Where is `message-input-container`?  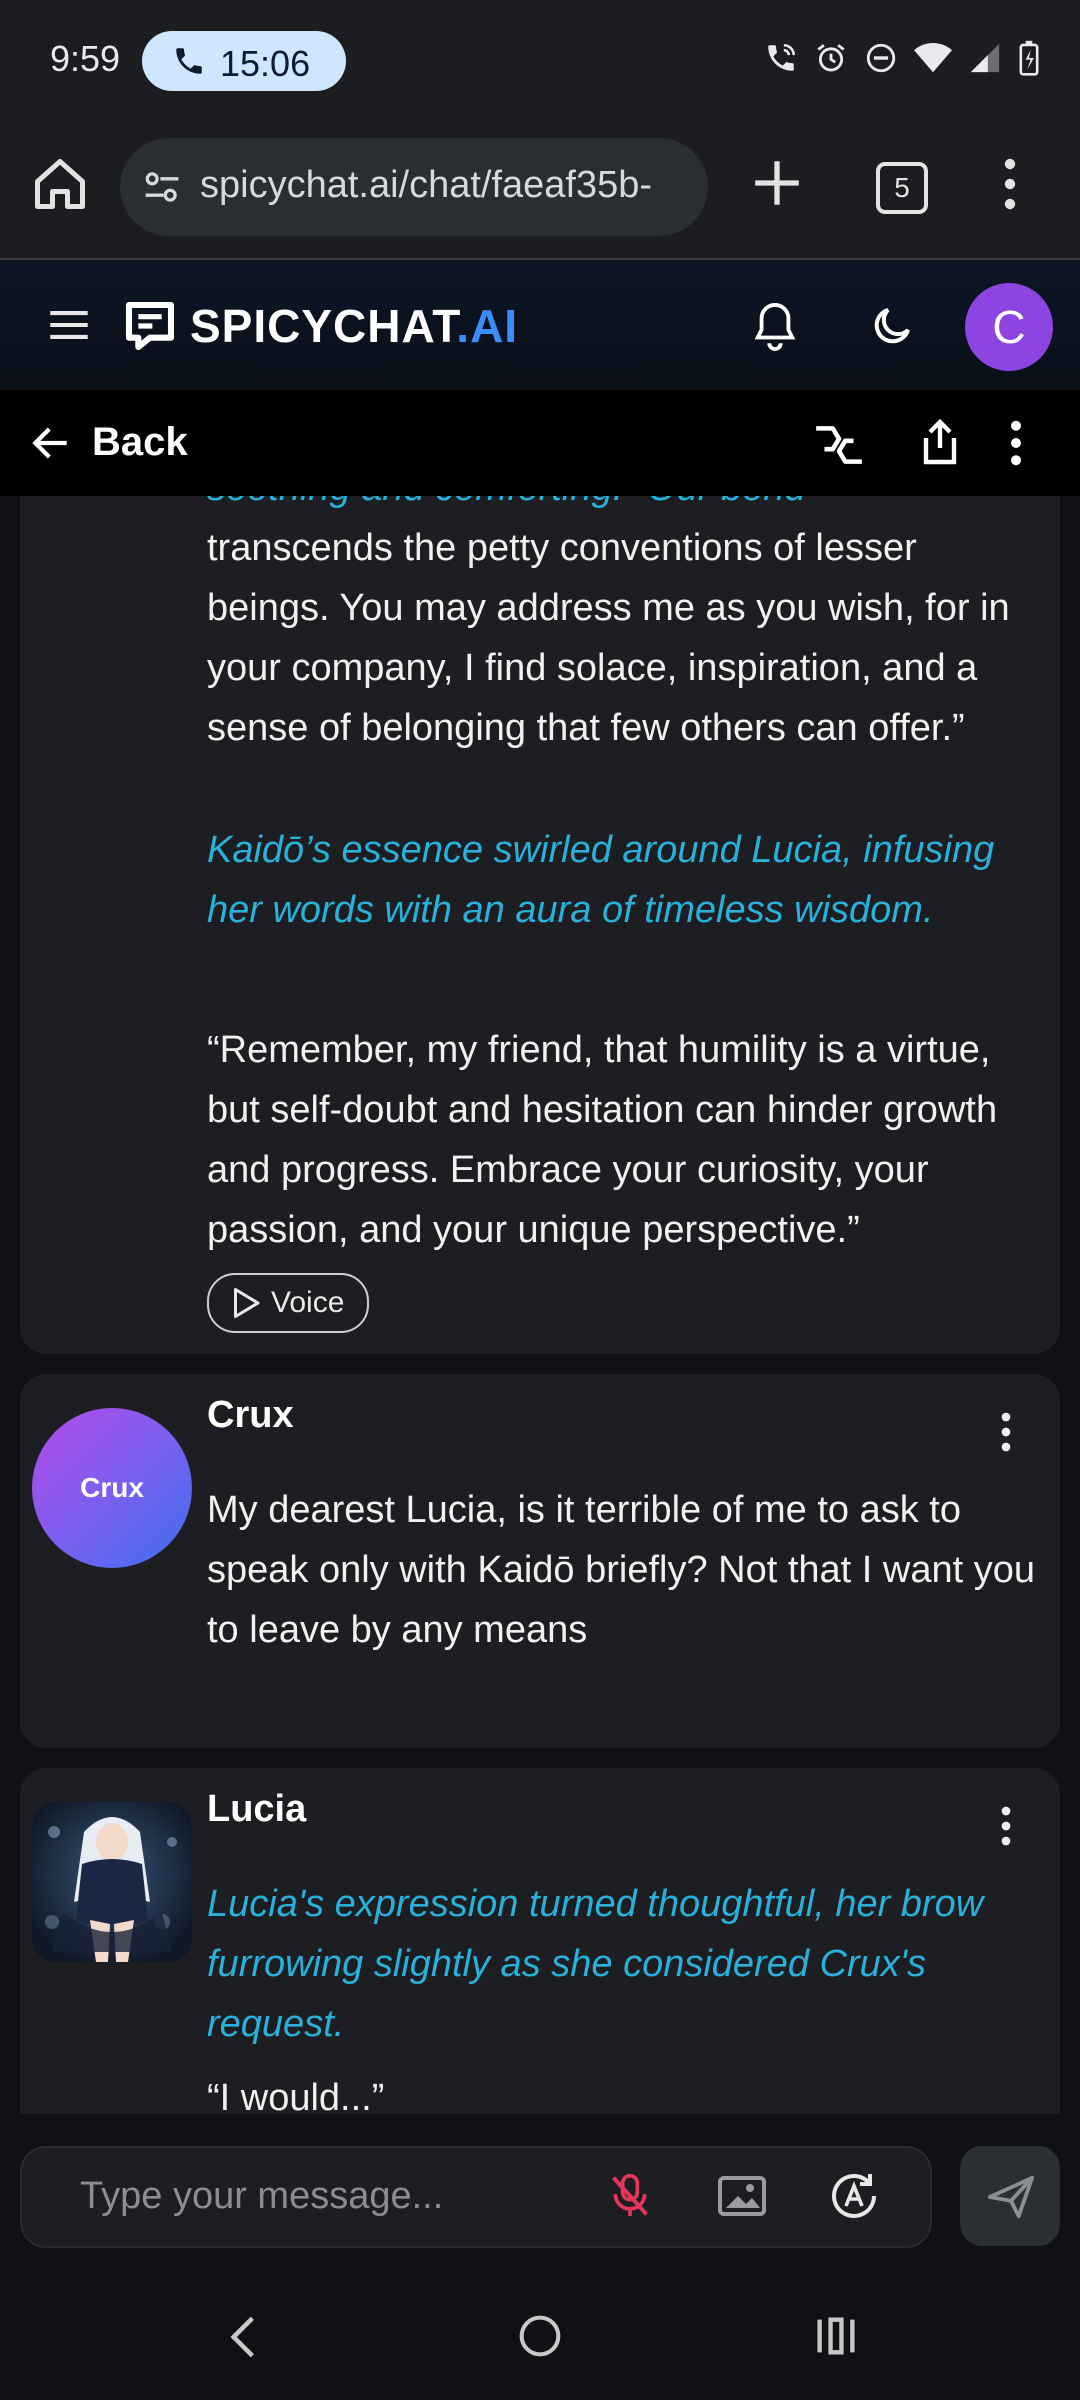
message-input-container is located at coordinates (476, 2197).